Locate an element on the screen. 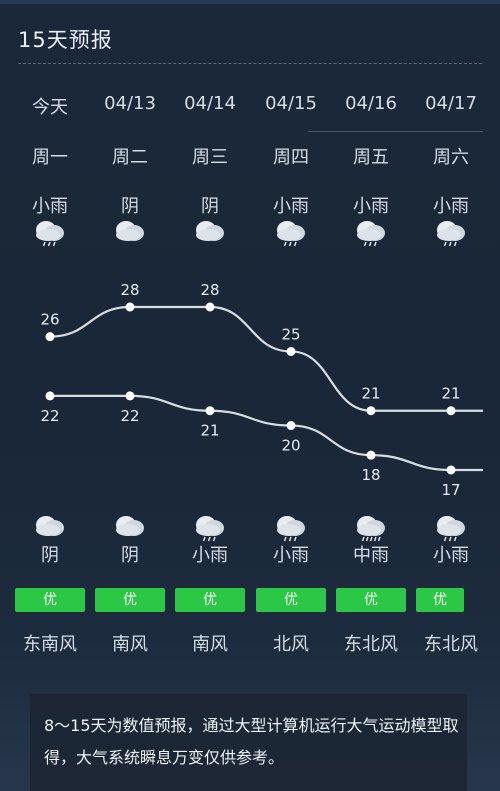 The width and height of the screenshot is (500, 791). high-temp-label: 25 is located at coordinates (290, 334).